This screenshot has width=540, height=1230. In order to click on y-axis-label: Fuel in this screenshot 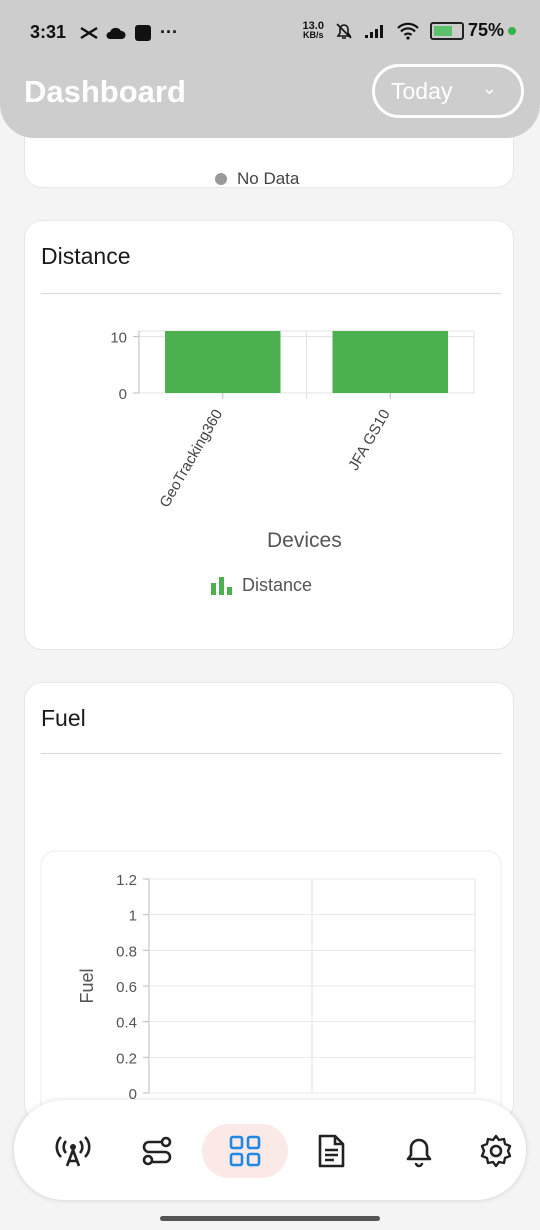, I will do `click(87, 985)`.